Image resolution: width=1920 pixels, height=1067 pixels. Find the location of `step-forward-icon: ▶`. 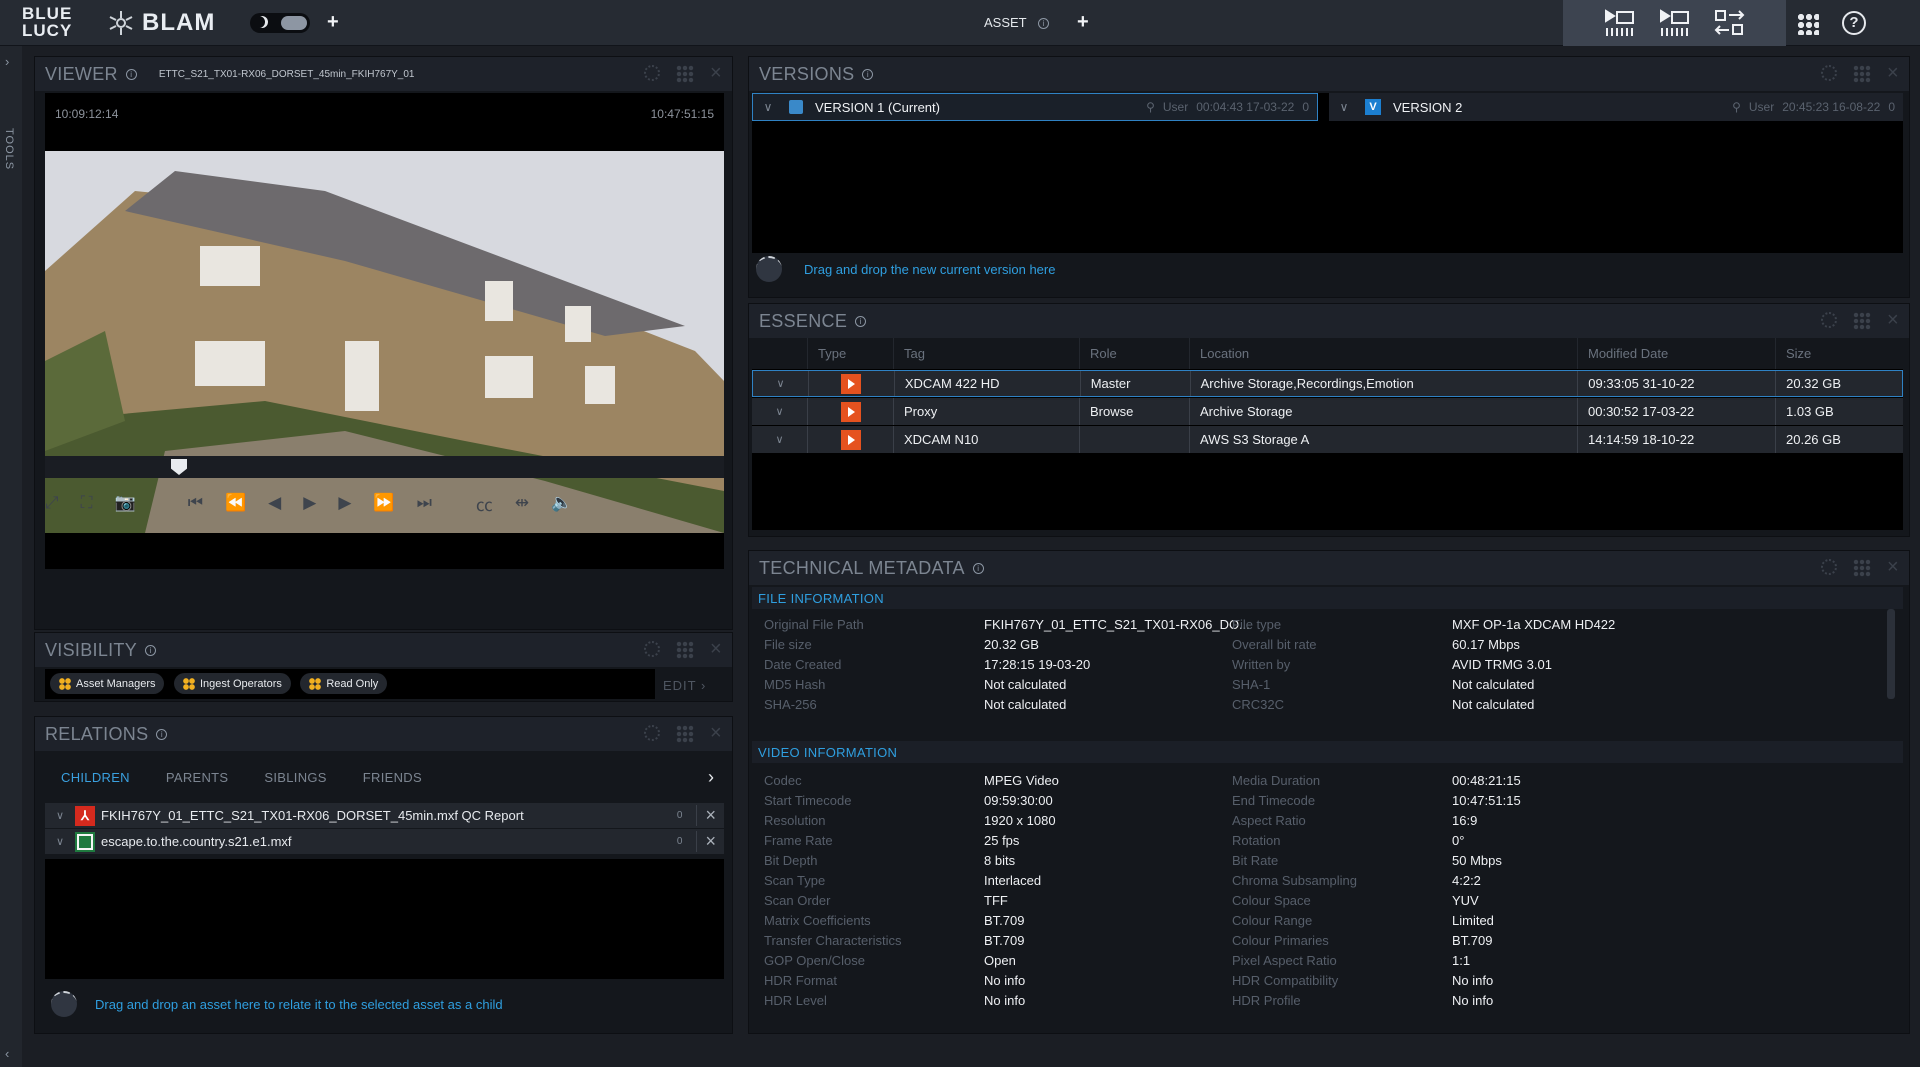

step-forward-icon: ▶ is located at coordinates (344, 503).